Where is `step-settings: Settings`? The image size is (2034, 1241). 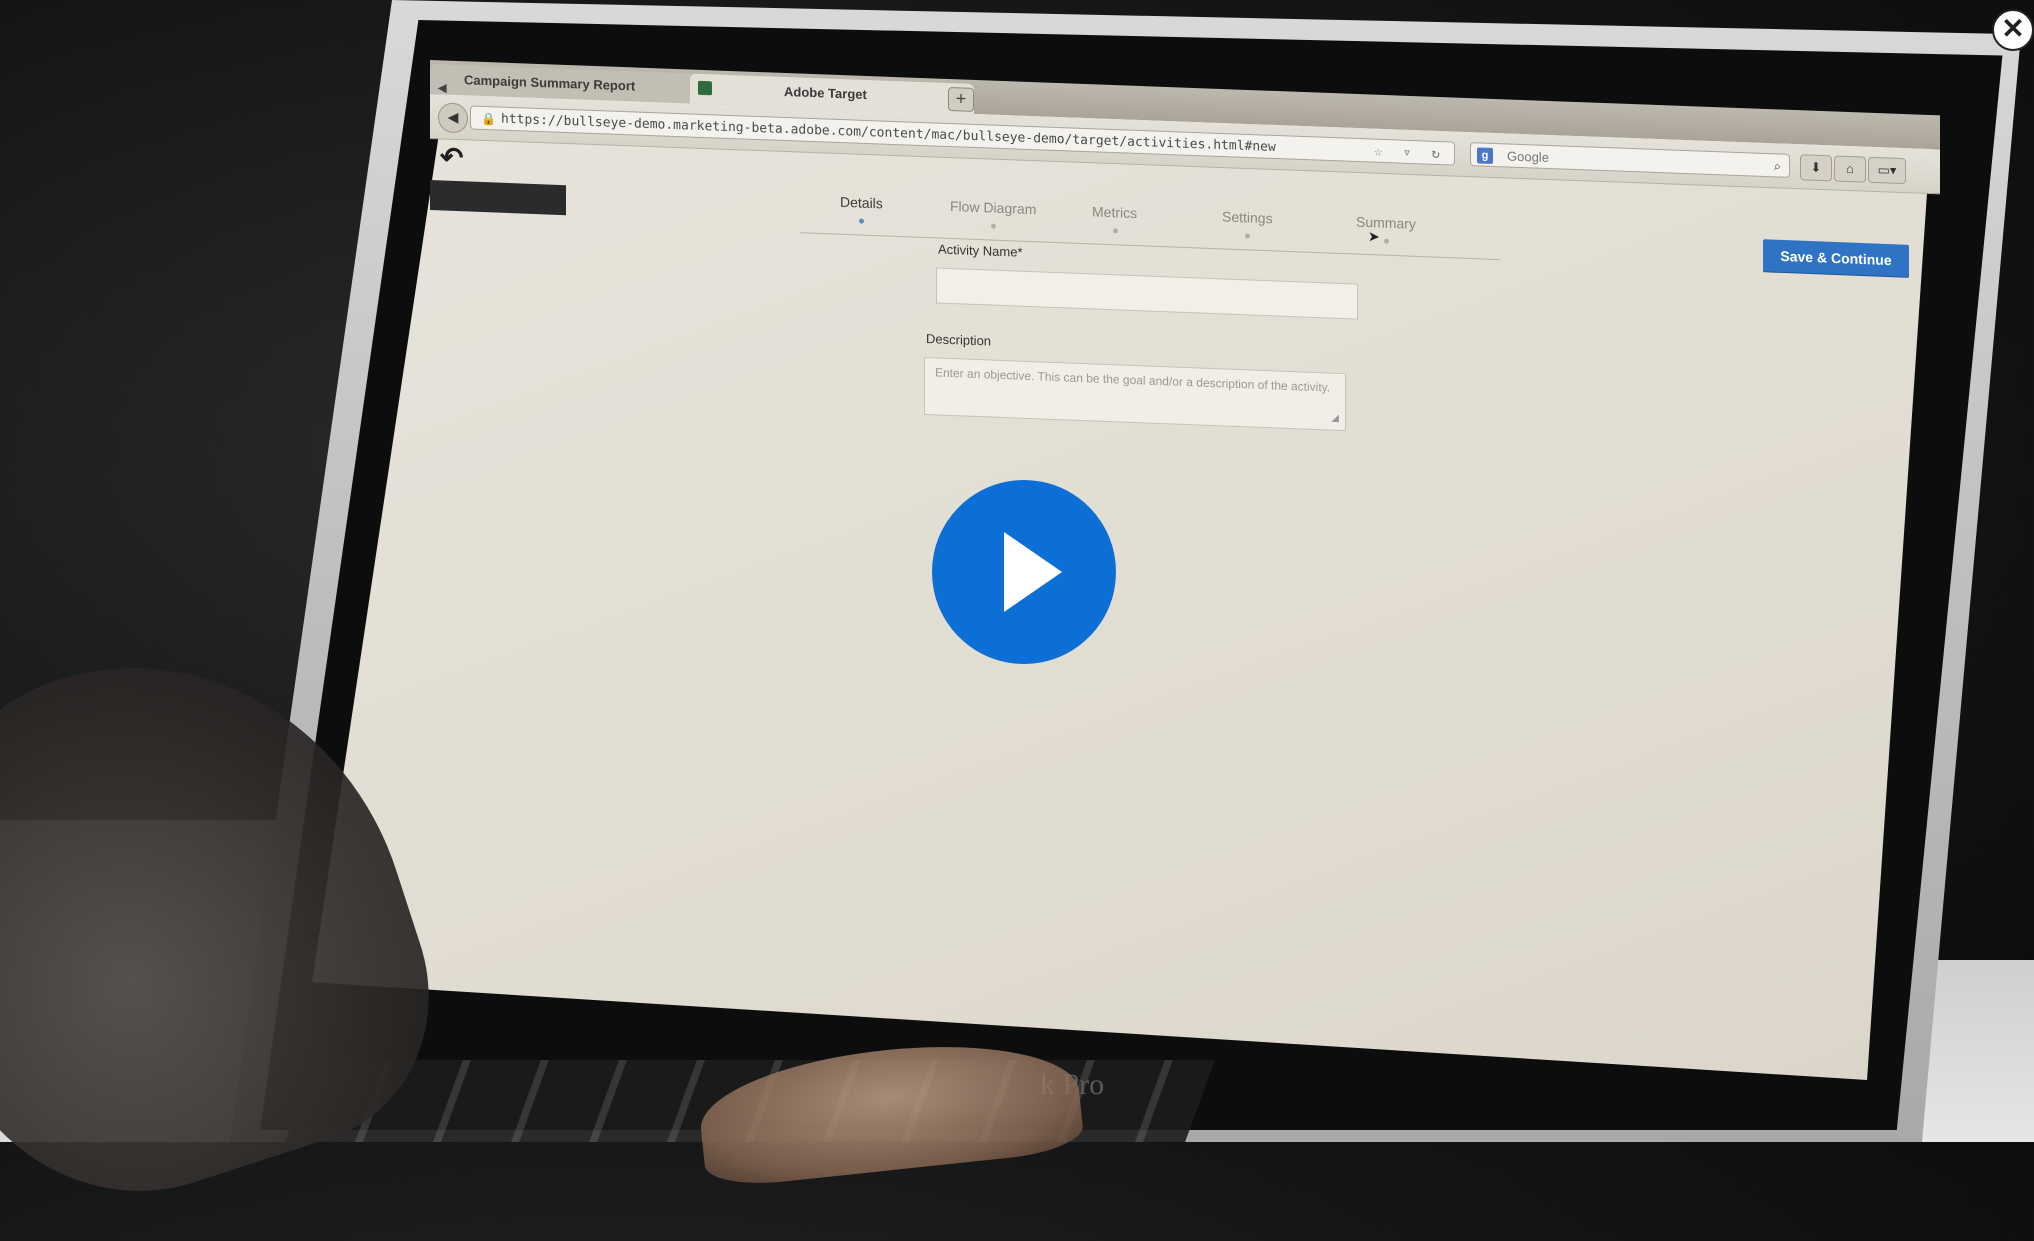 step-settings: Settings is located at coordinates (1247, 223).